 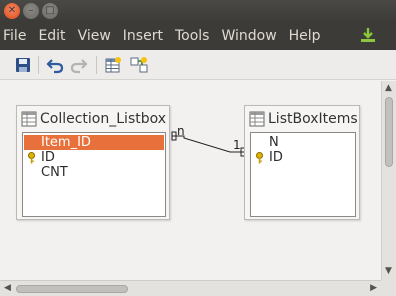 What do you see at coordinates (51, 36) in the screenshot?
I see `menu-edit: Edit` at bounding box center [51, 36].